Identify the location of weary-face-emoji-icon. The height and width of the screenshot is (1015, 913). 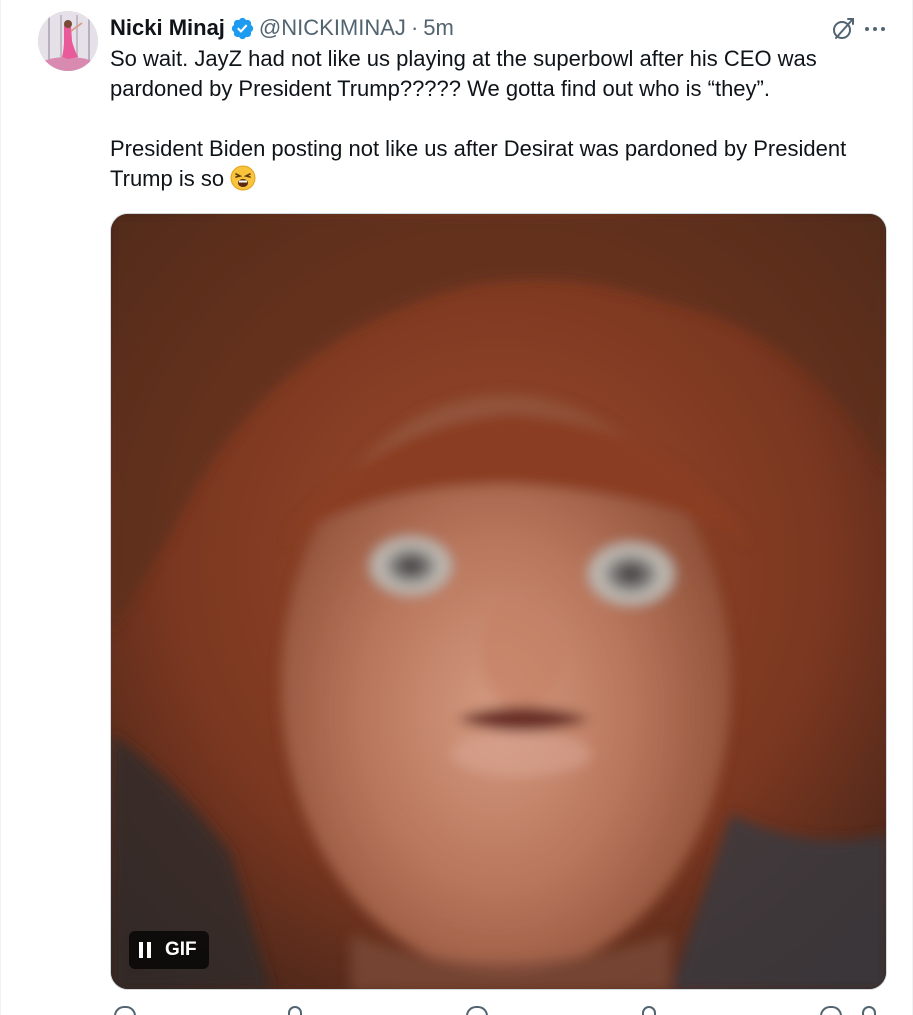
(243, 178).